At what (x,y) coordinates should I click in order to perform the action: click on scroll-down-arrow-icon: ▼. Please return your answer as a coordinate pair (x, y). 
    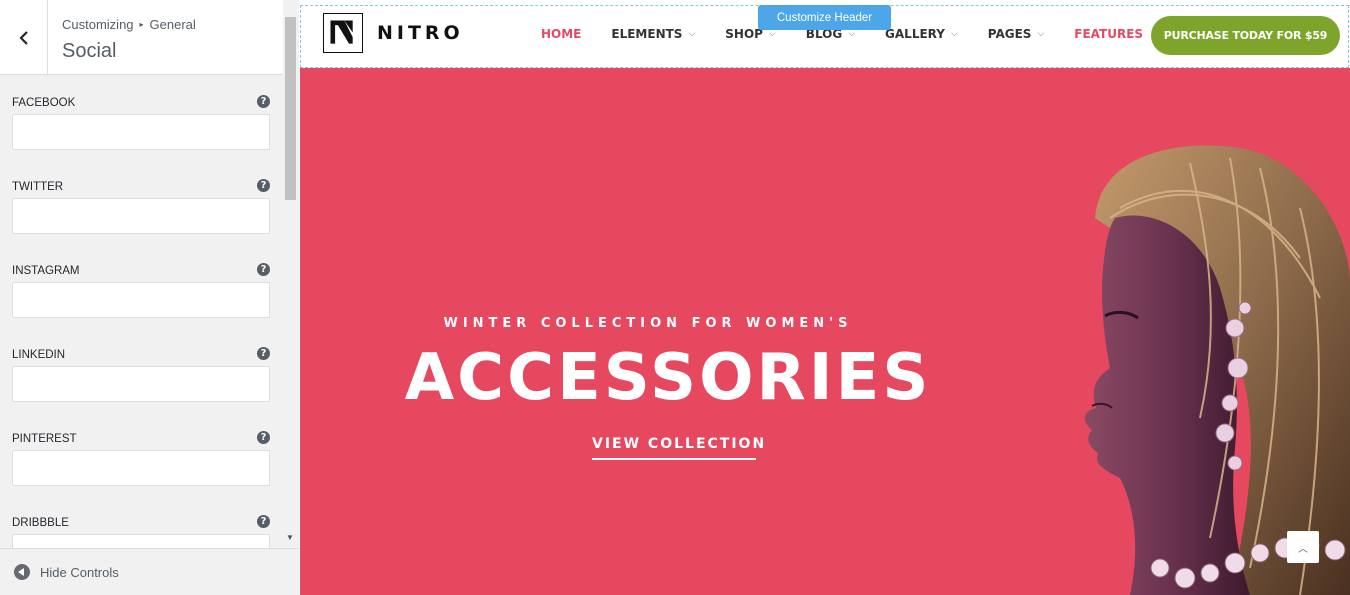
    Looking at the image, I should click on (290, 537).